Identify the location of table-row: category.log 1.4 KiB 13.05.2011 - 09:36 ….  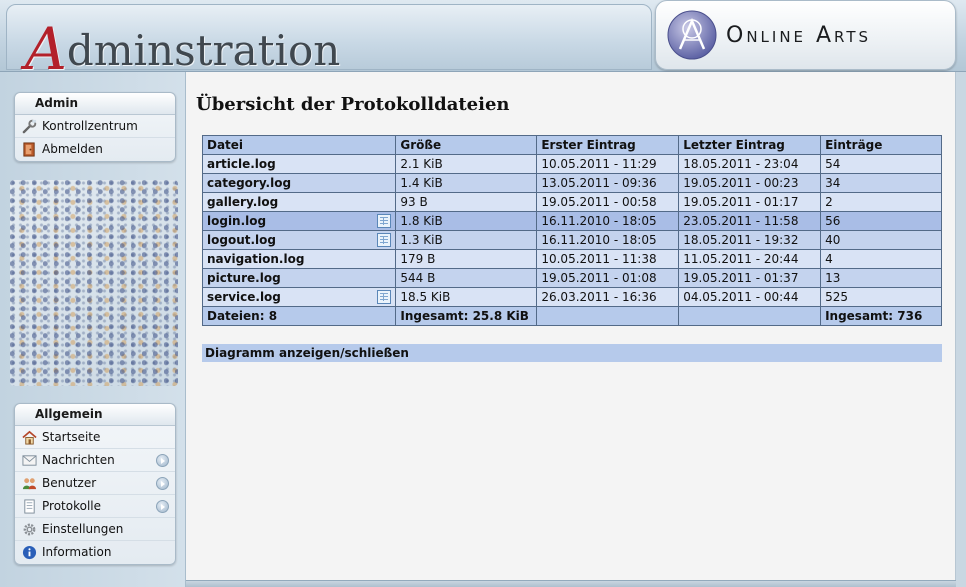
(571, 183).